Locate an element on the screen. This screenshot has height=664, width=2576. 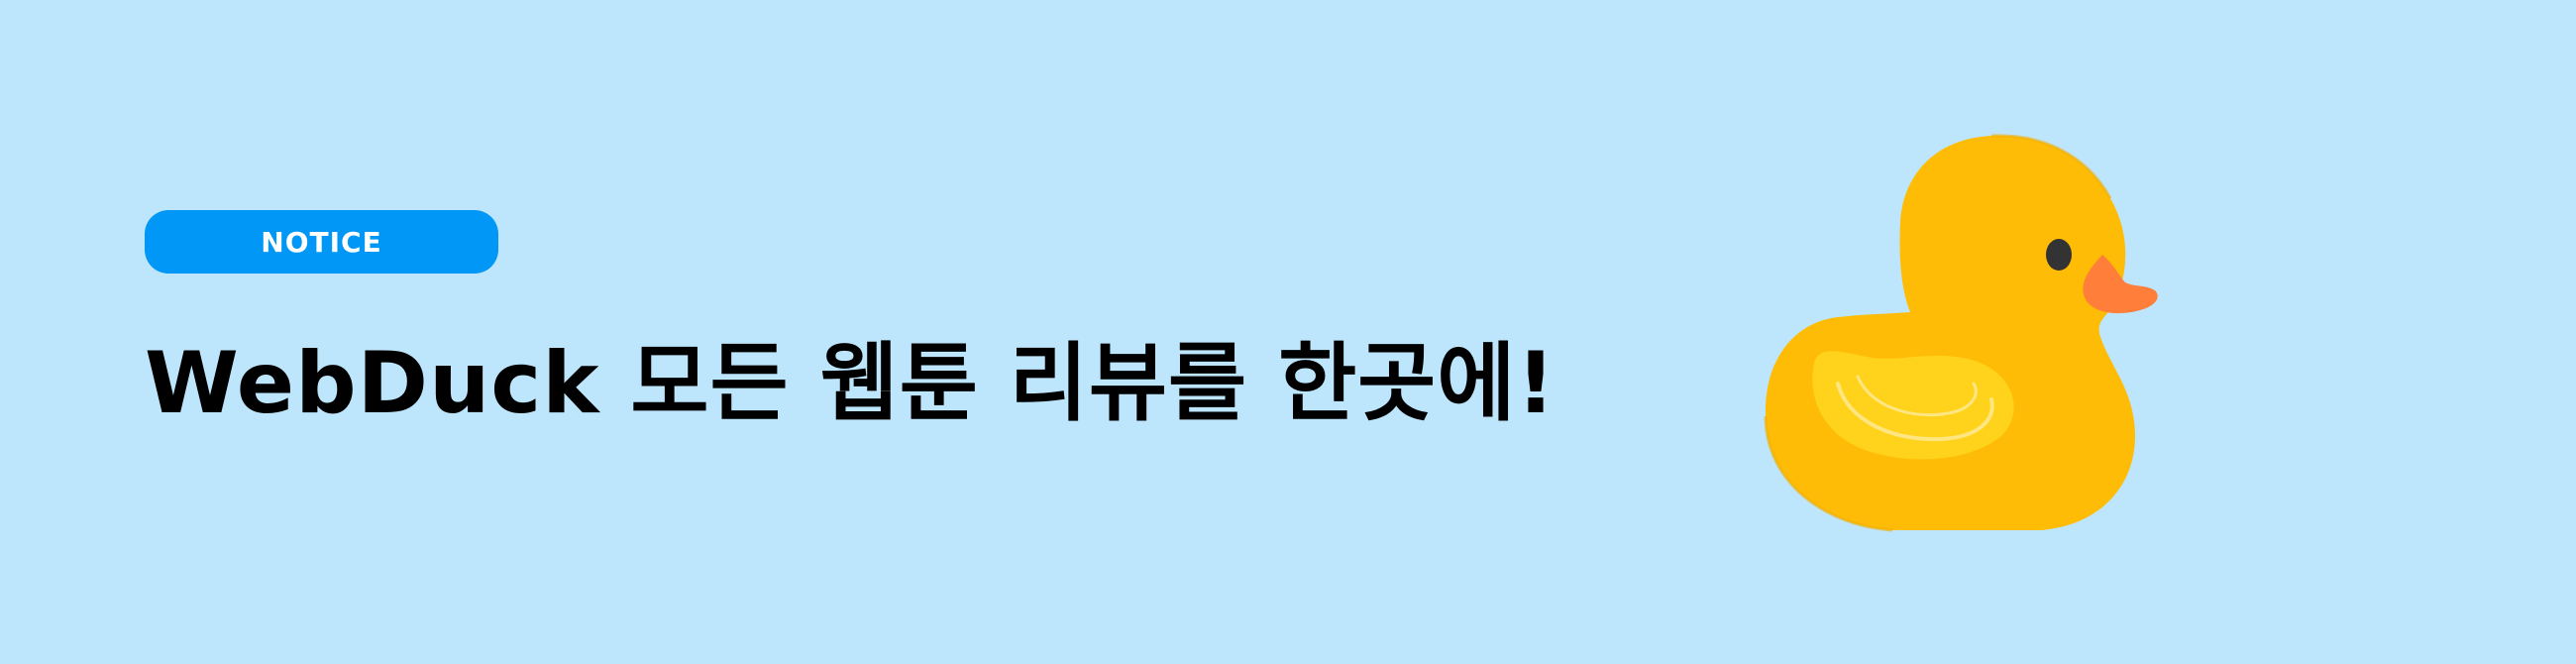
duck-body is located at coordinates (1950, 332).